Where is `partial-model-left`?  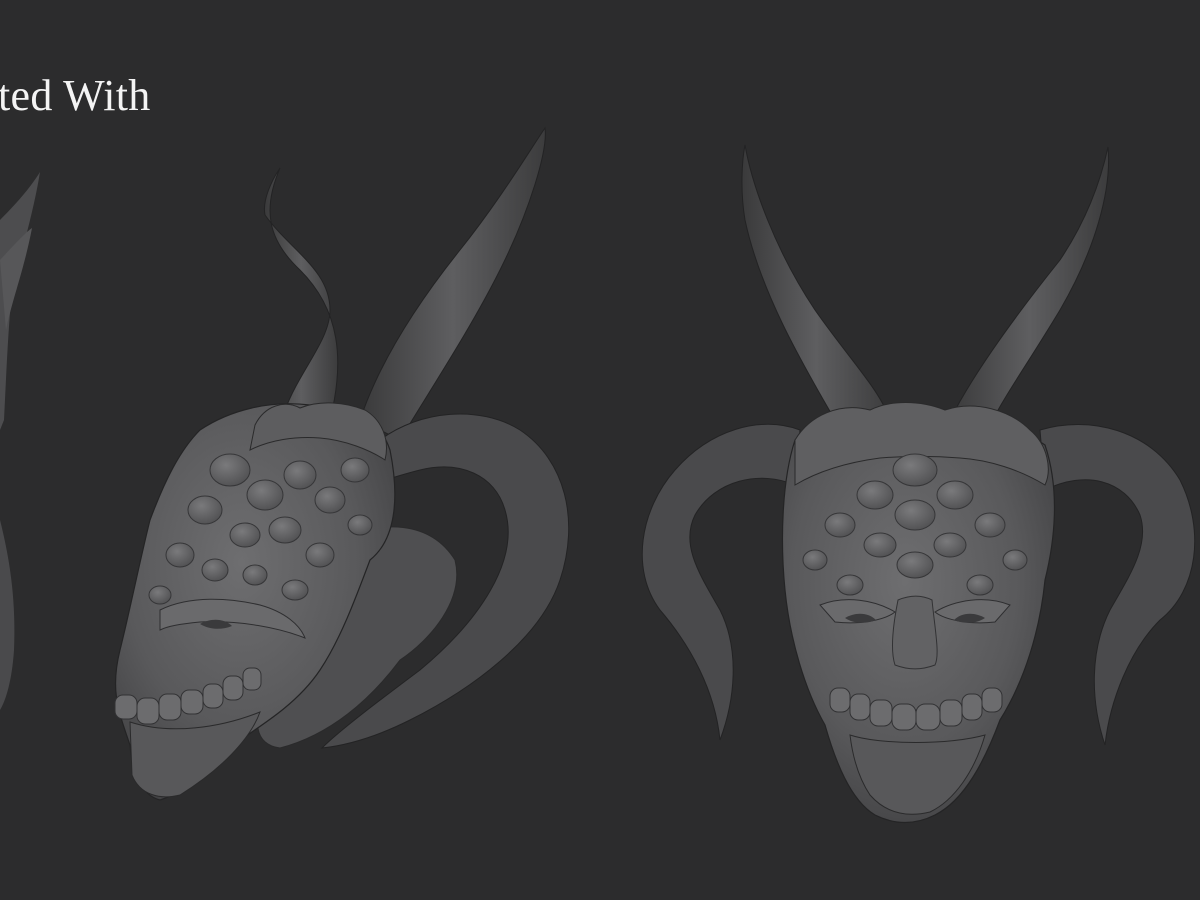
partial-model-left is located at coordinates (20, 441).